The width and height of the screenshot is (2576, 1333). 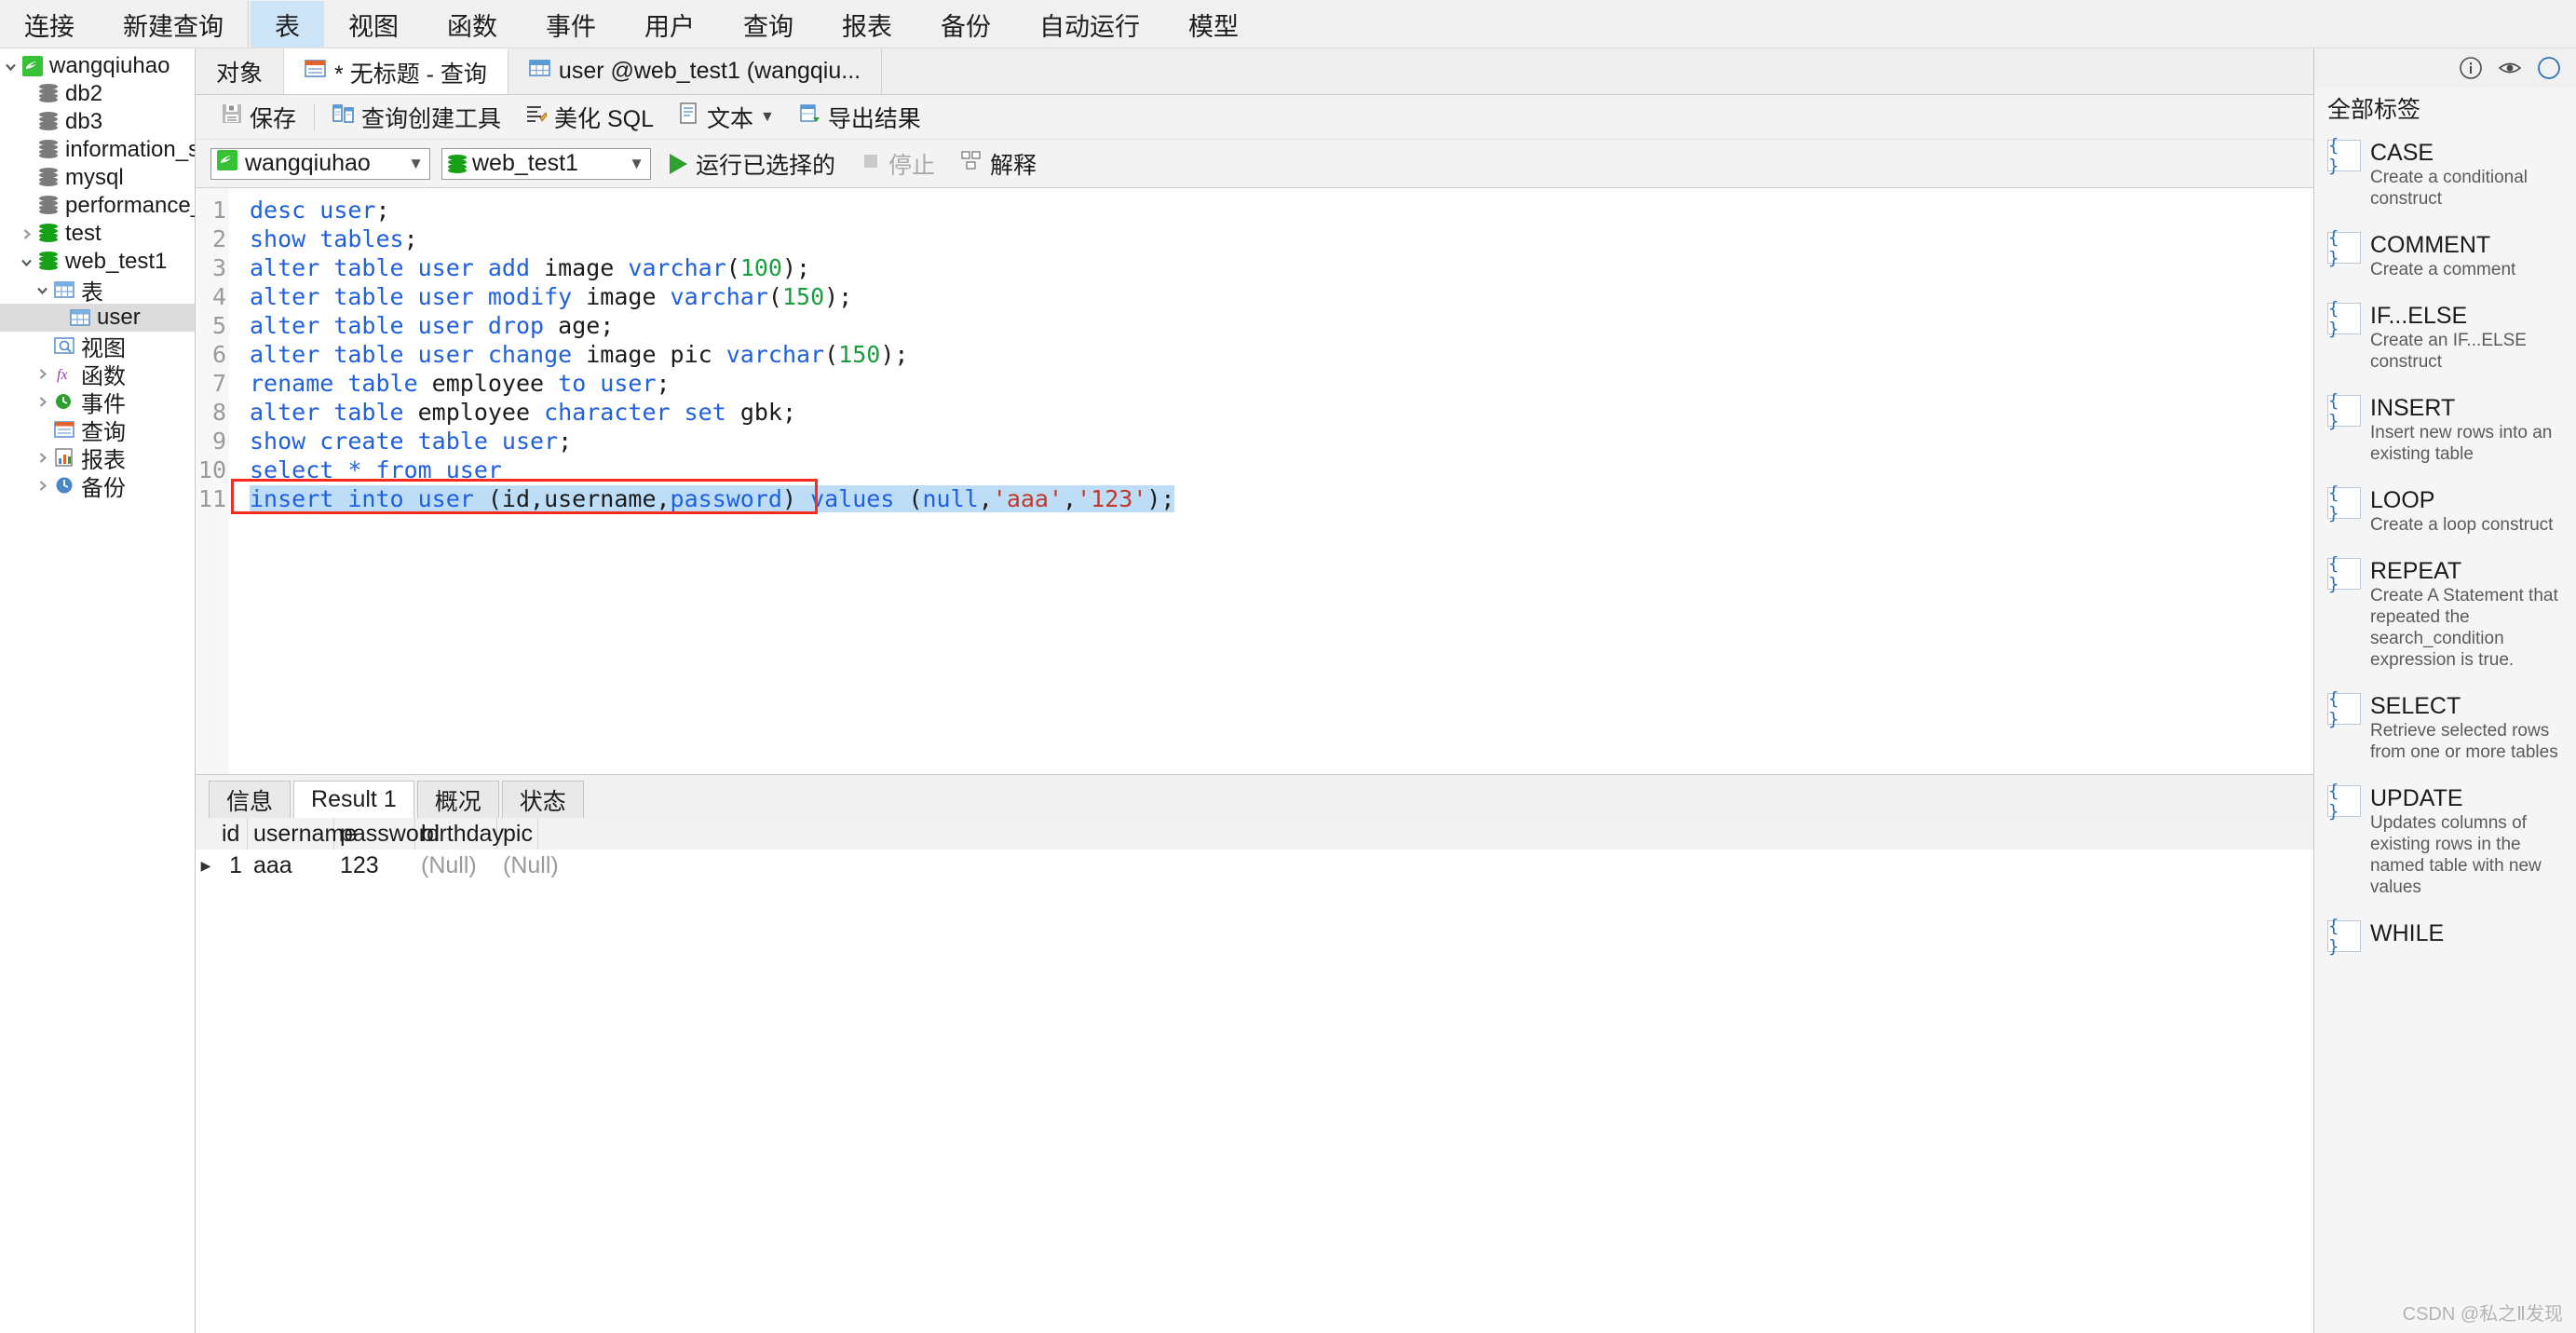 What do you see at coordinates (2445, 512) in the screenshot?
I see `snippet-item-loop: { } LOOP Create a loop construct` at bounding box center [2445, 512].